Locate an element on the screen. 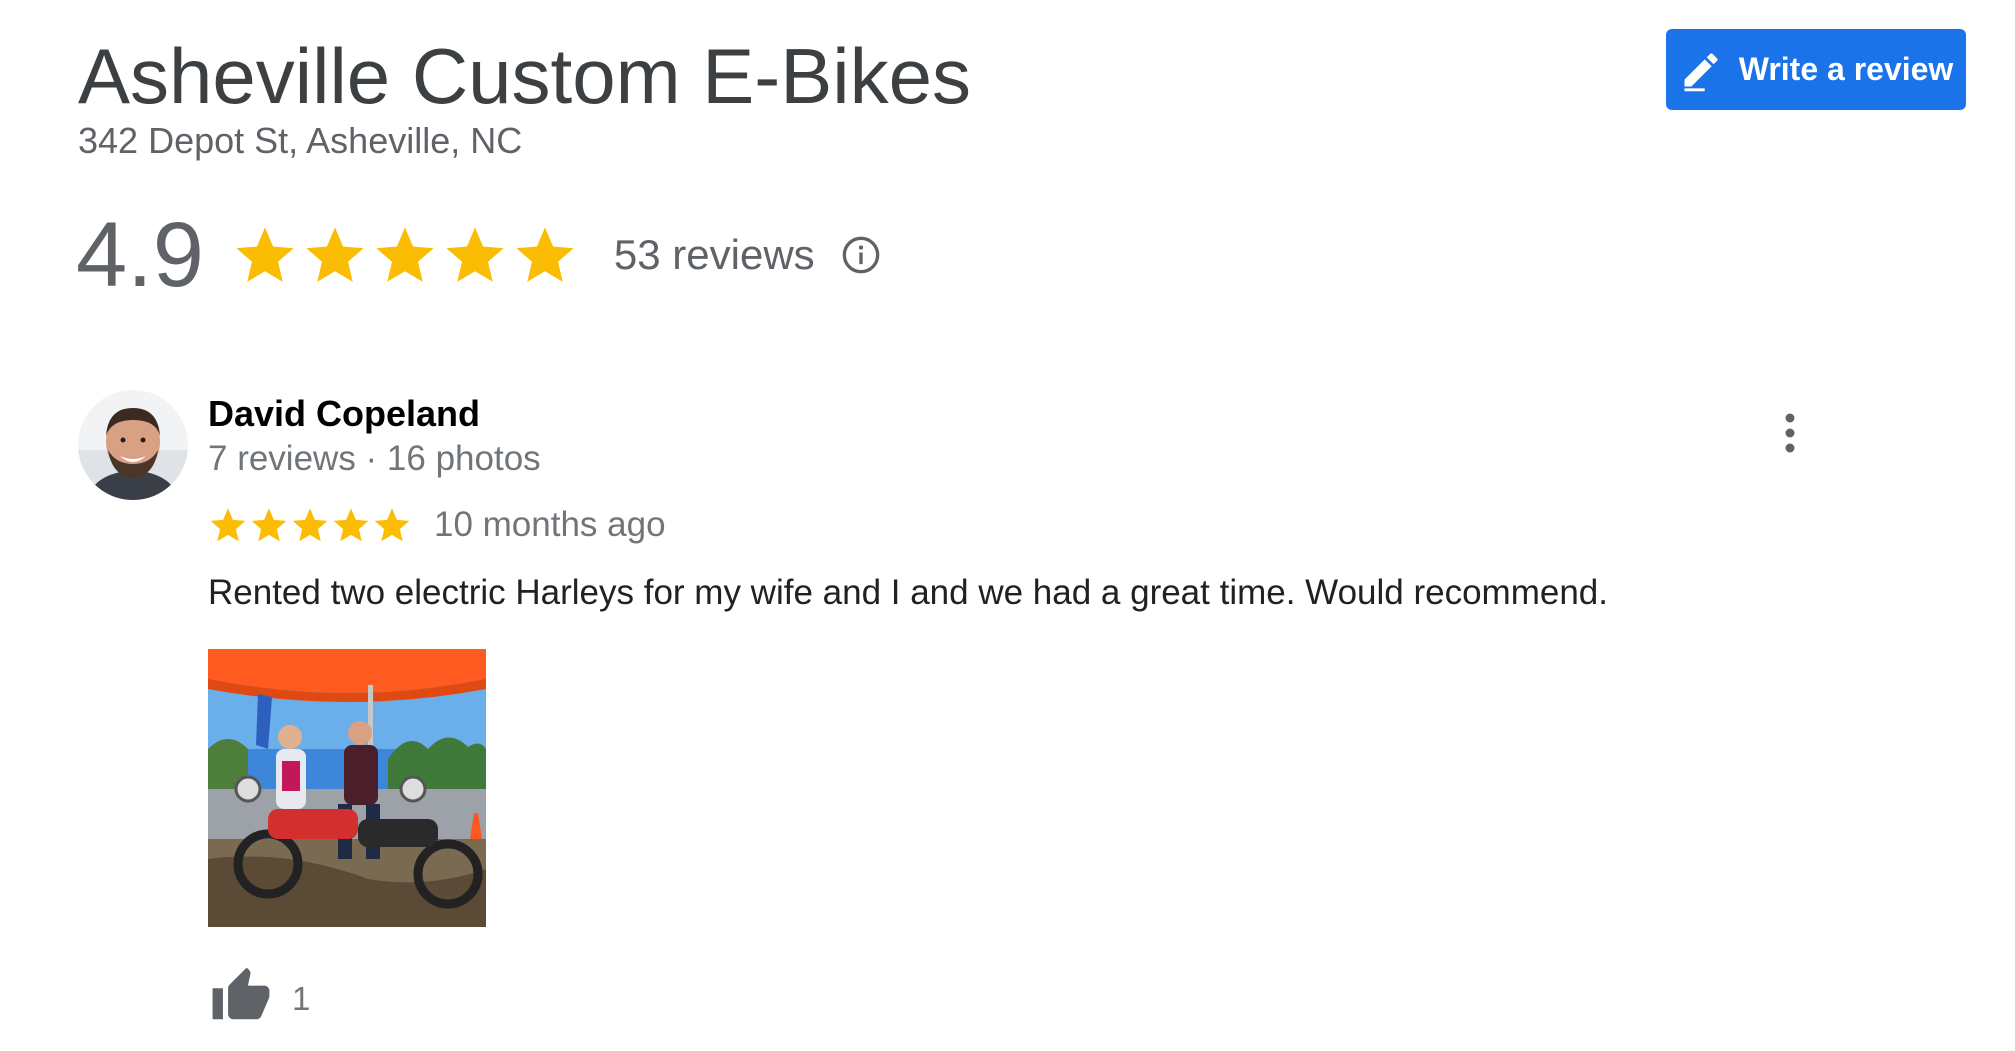  review-photo is located at coordinates (347, 788).